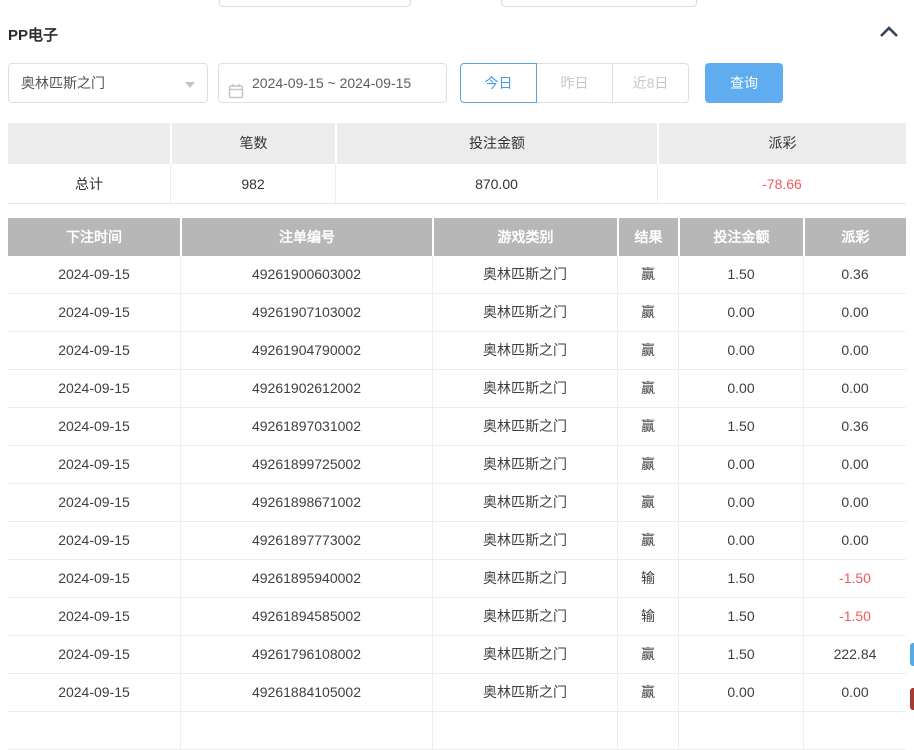 The width and height of the screenshot is (914, 750). I want to click on summary-table: 笔数 投注金额 派彩 总计 982 870.00 -78.66, so click(457, 163).